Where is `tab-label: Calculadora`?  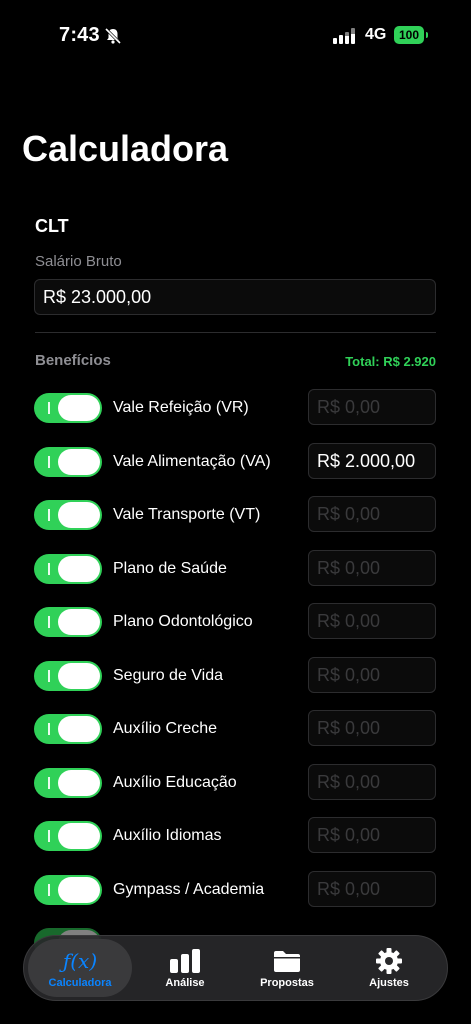 tab-label: Calculadora is located at coordinates (80, 983).